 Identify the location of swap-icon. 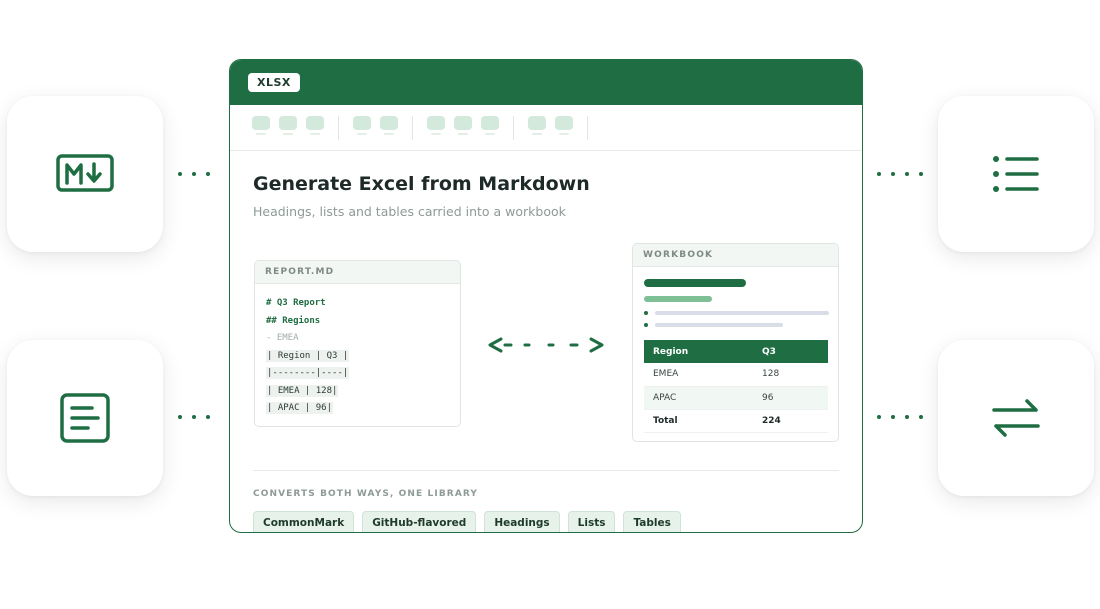
(1016, 418).